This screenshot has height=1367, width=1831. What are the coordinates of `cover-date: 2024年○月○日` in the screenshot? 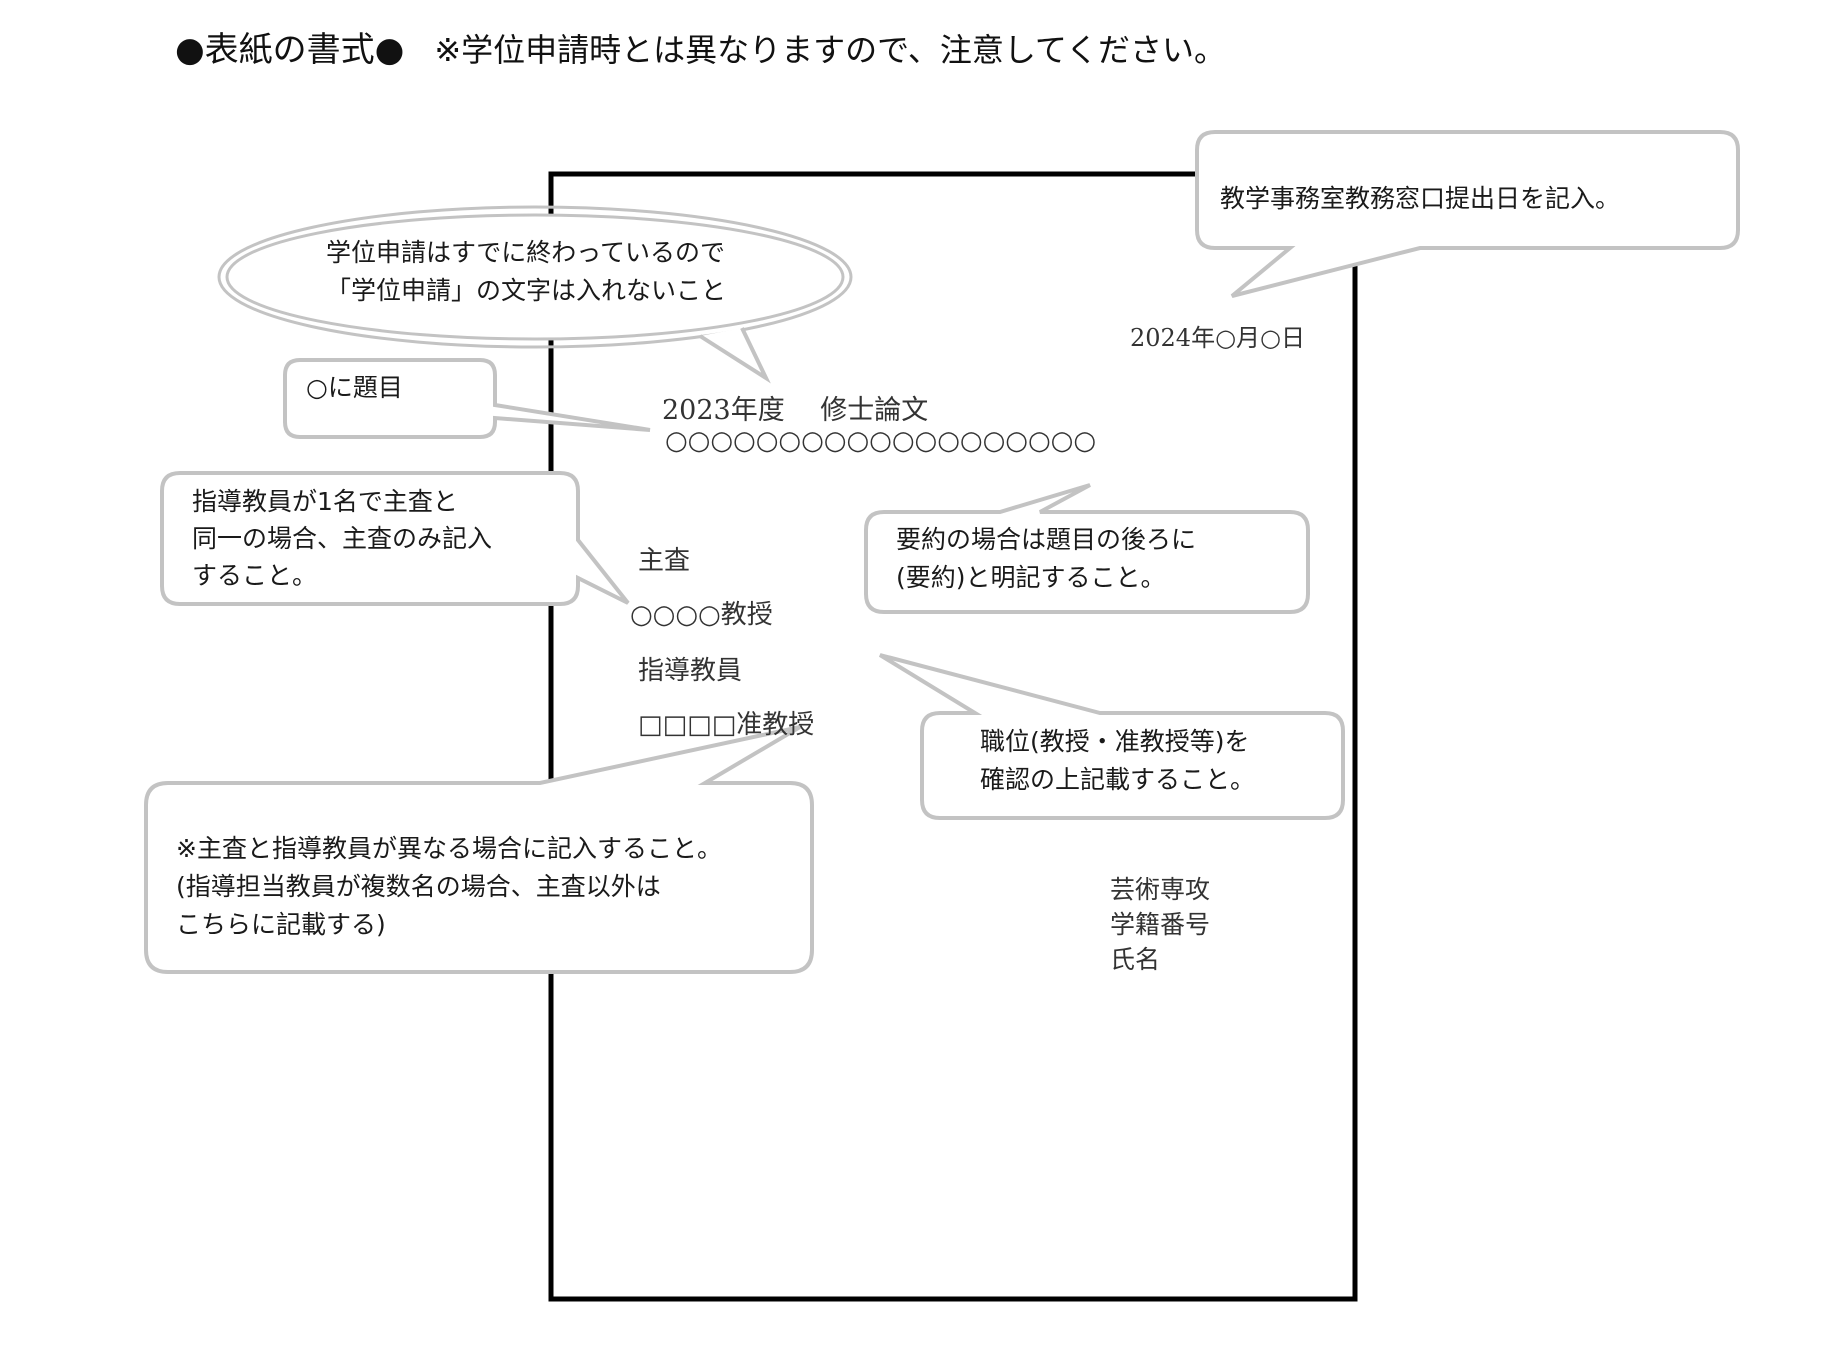 It's located at (1217, 338).